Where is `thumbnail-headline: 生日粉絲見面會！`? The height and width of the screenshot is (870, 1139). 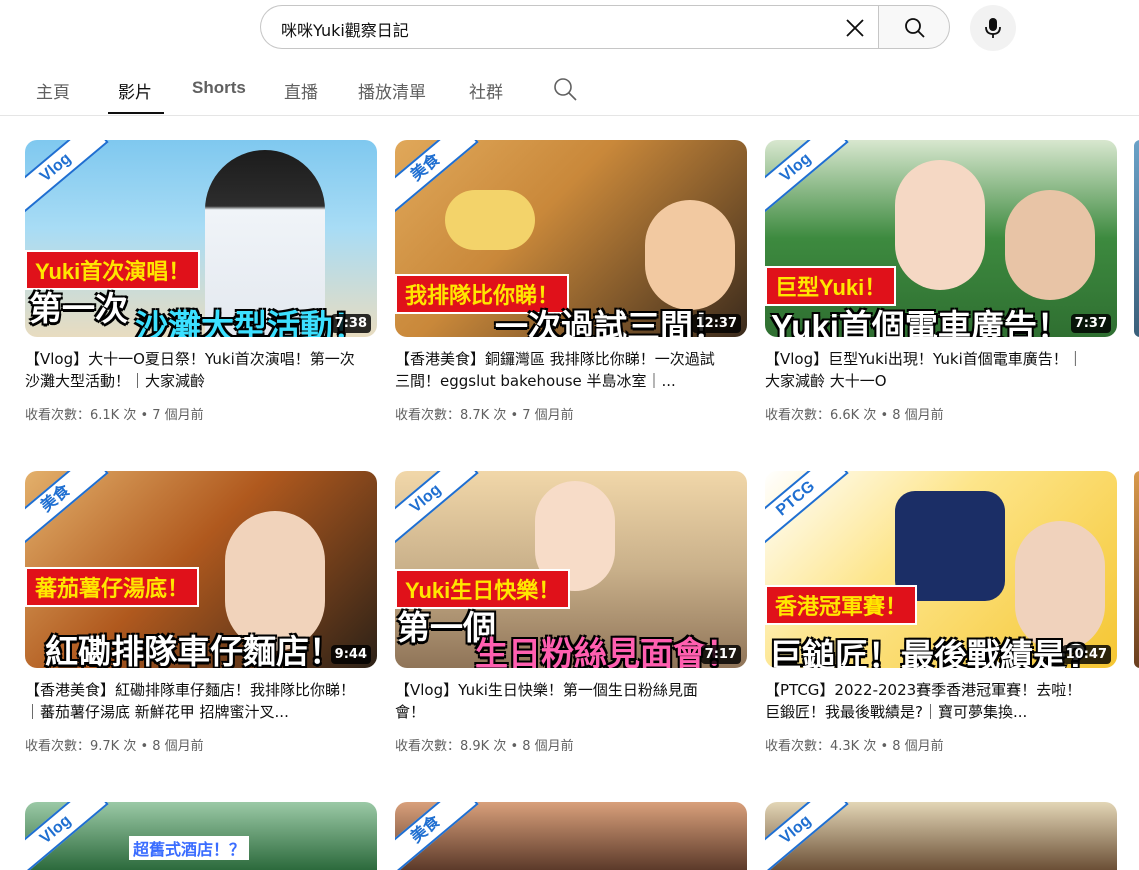
thumbnail-headline: 生日粉絲見面會！ is located at coordinates (607, 651).